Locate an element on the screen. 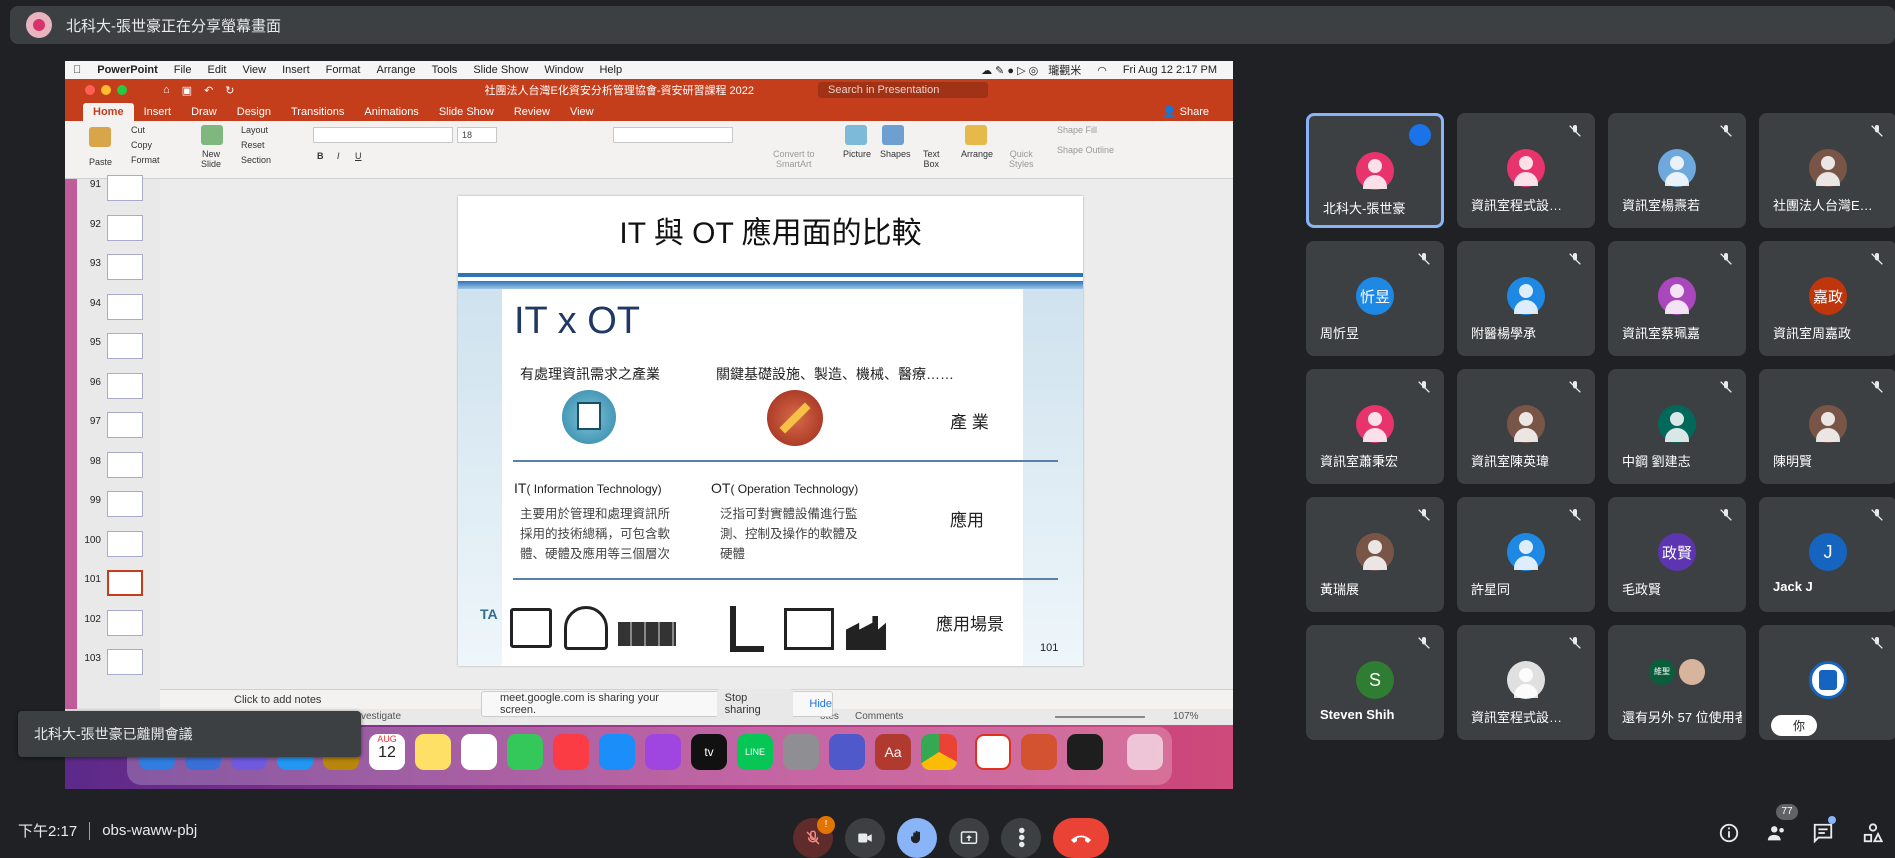 The image size is (1895, 858). tab-home: Home is located at coordinates (108, 112).